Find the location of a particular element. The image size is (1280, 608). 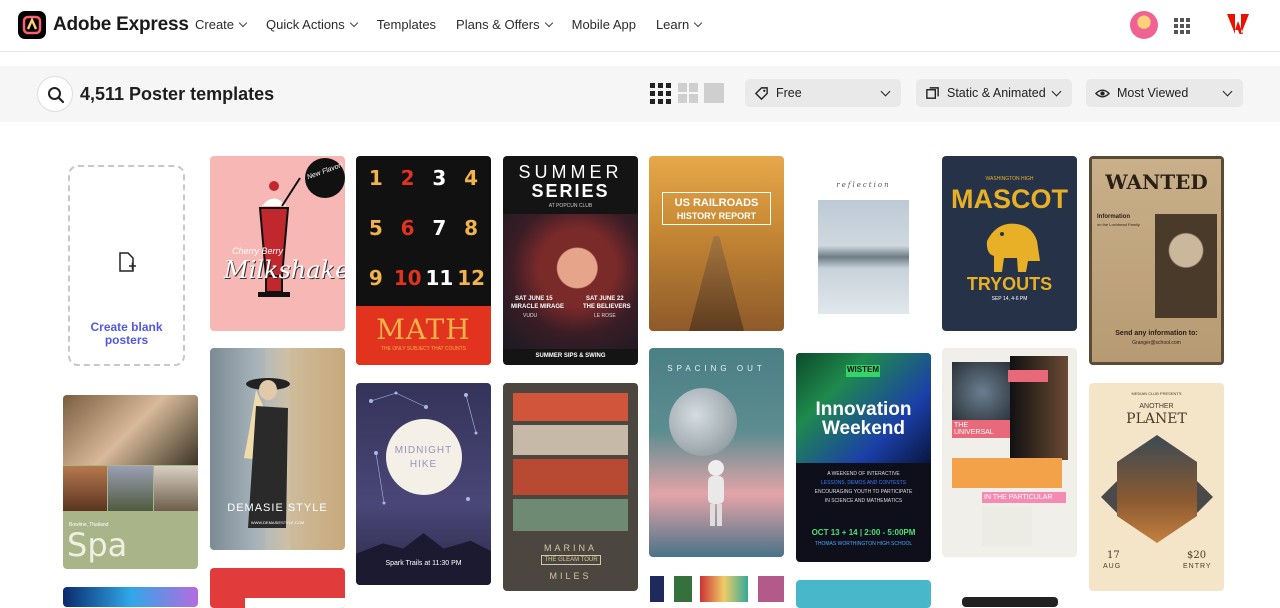

view-medium-grid-icon is located at coordinates (688, 93).